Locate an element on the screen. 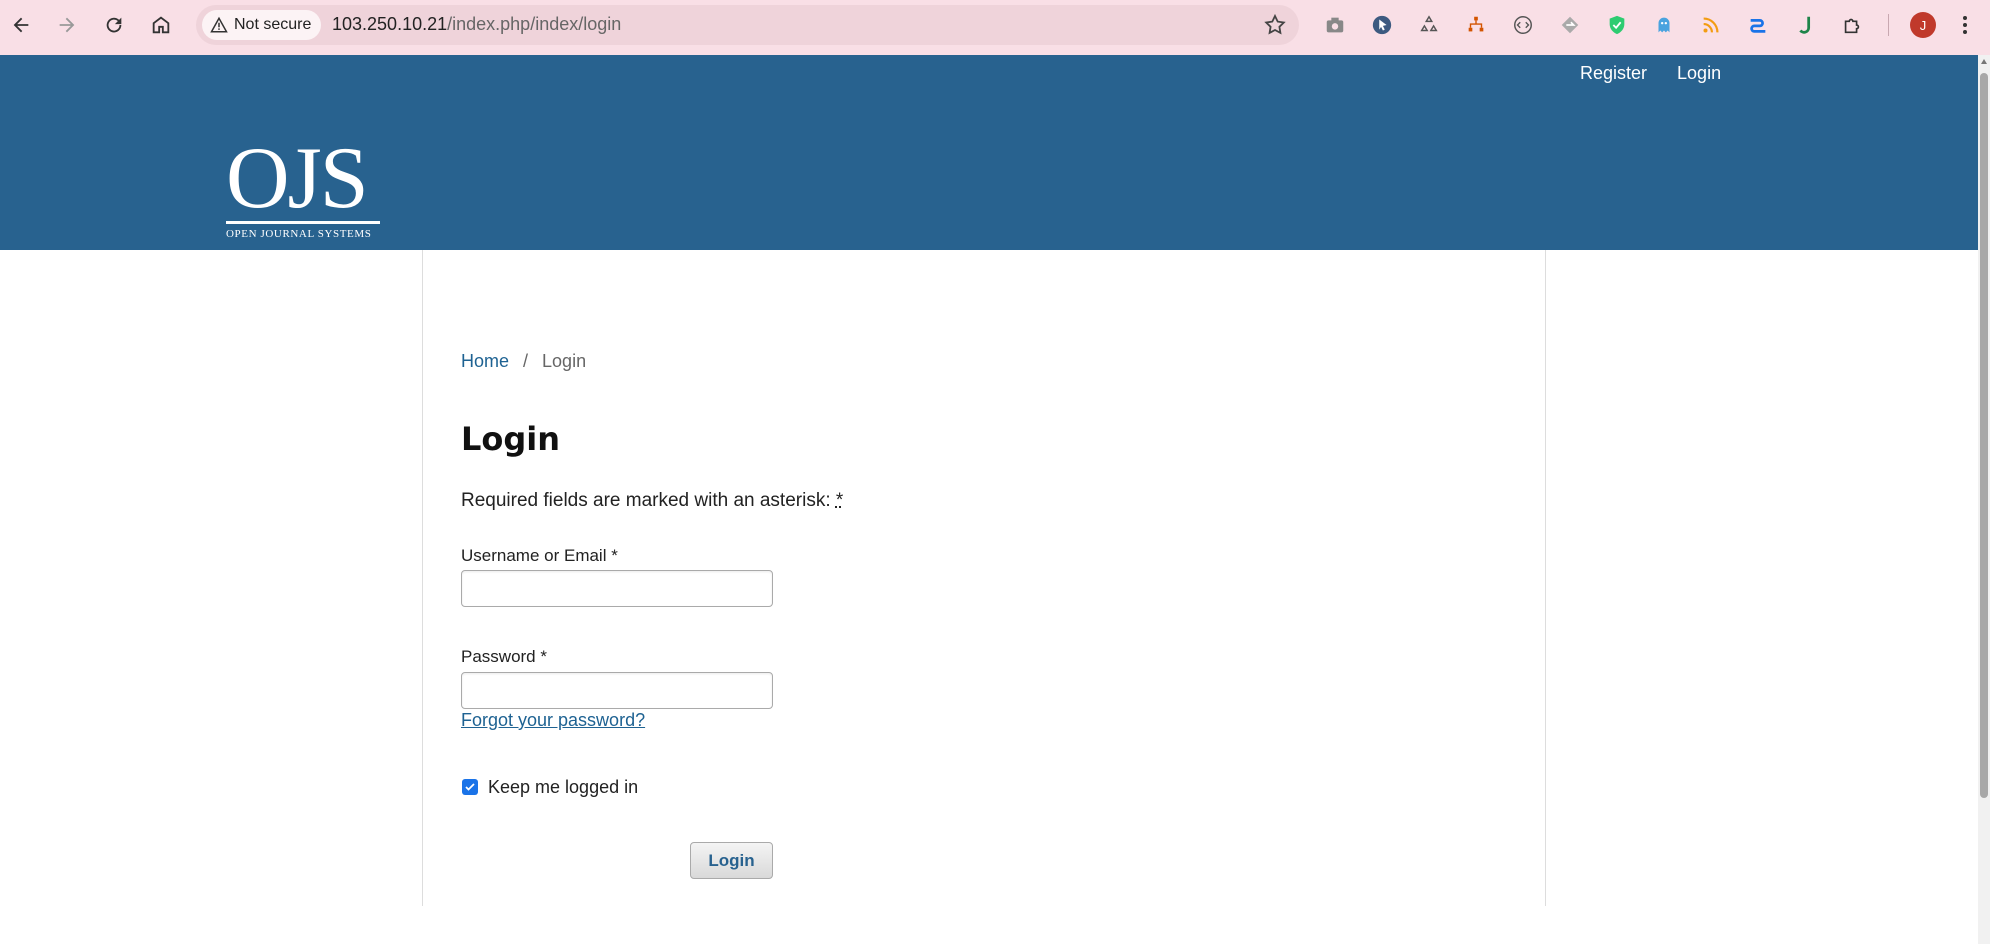 The height and width of the screenshot is (944, 1990). page-scrollbar is located at coordinates (1984, 499).